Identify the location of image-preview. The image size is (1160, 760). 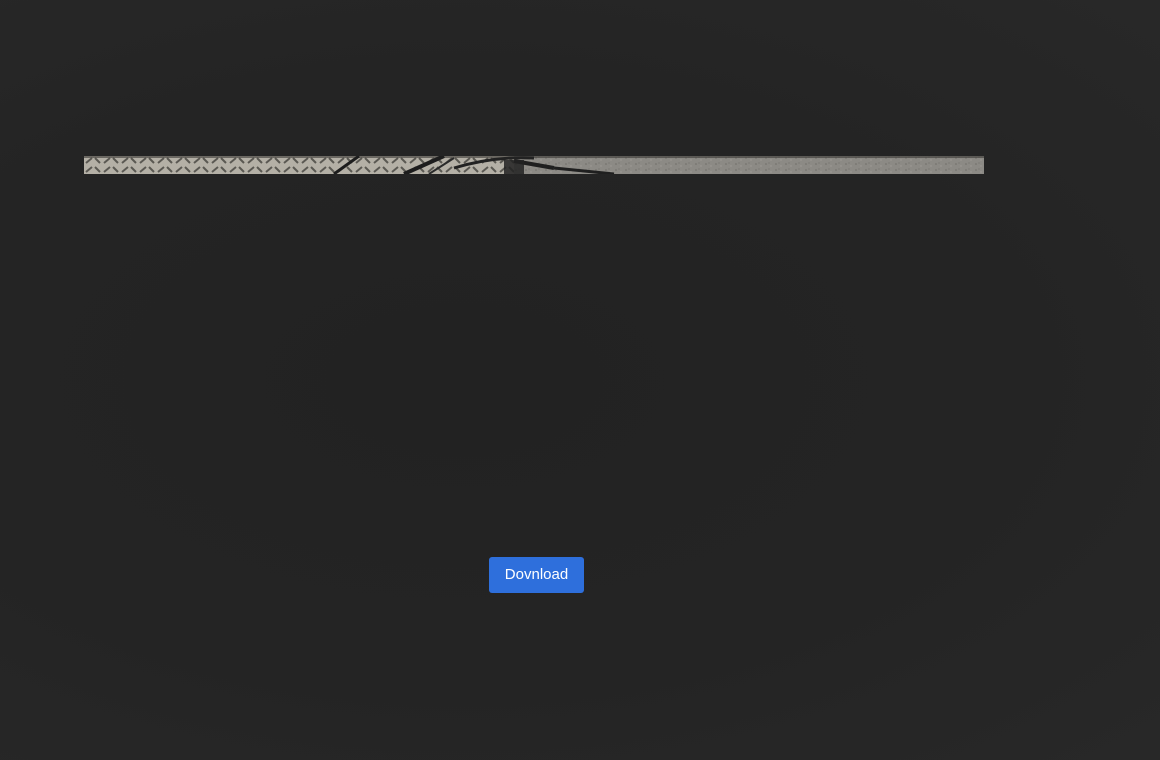
(534, 165).